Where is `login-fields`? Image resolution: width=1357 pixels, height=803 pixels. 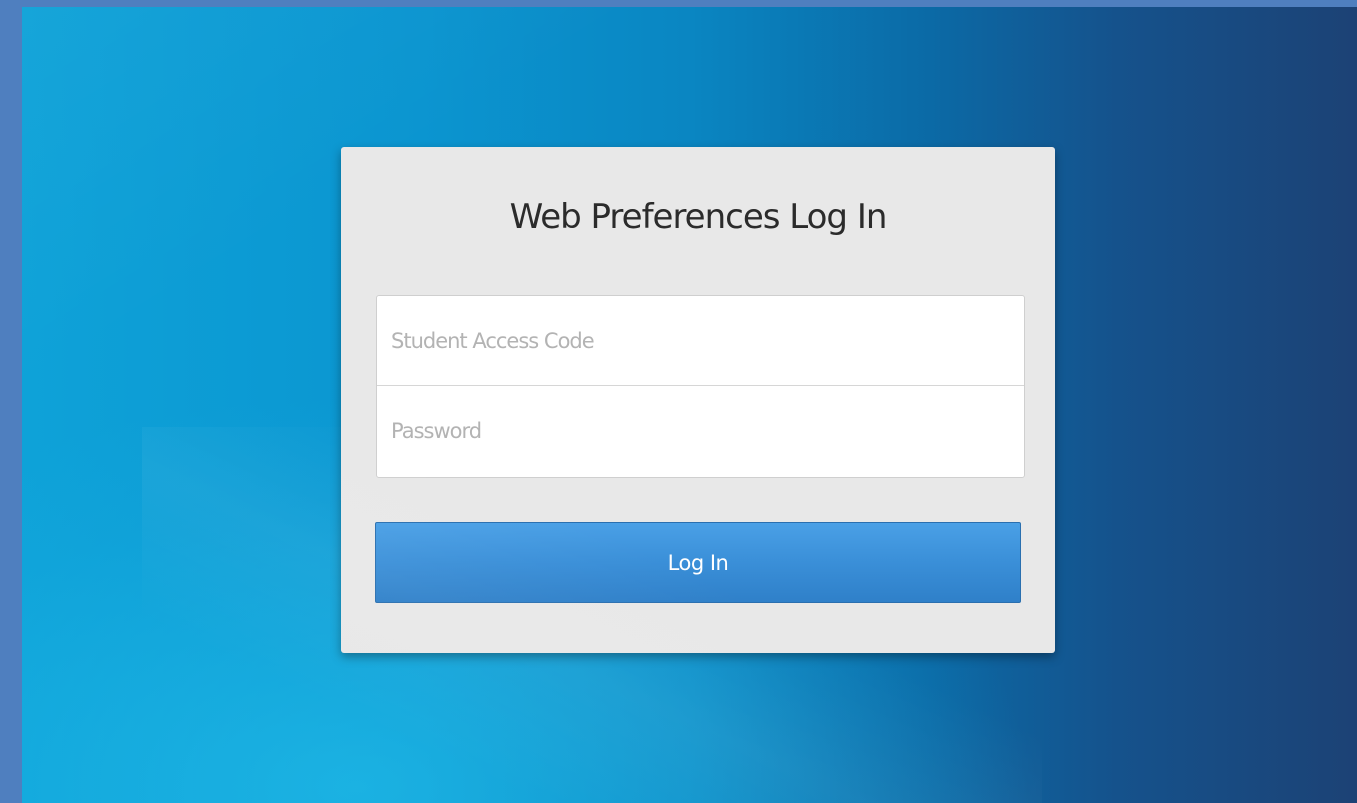
login-fields is located at coordinates (700, 386).